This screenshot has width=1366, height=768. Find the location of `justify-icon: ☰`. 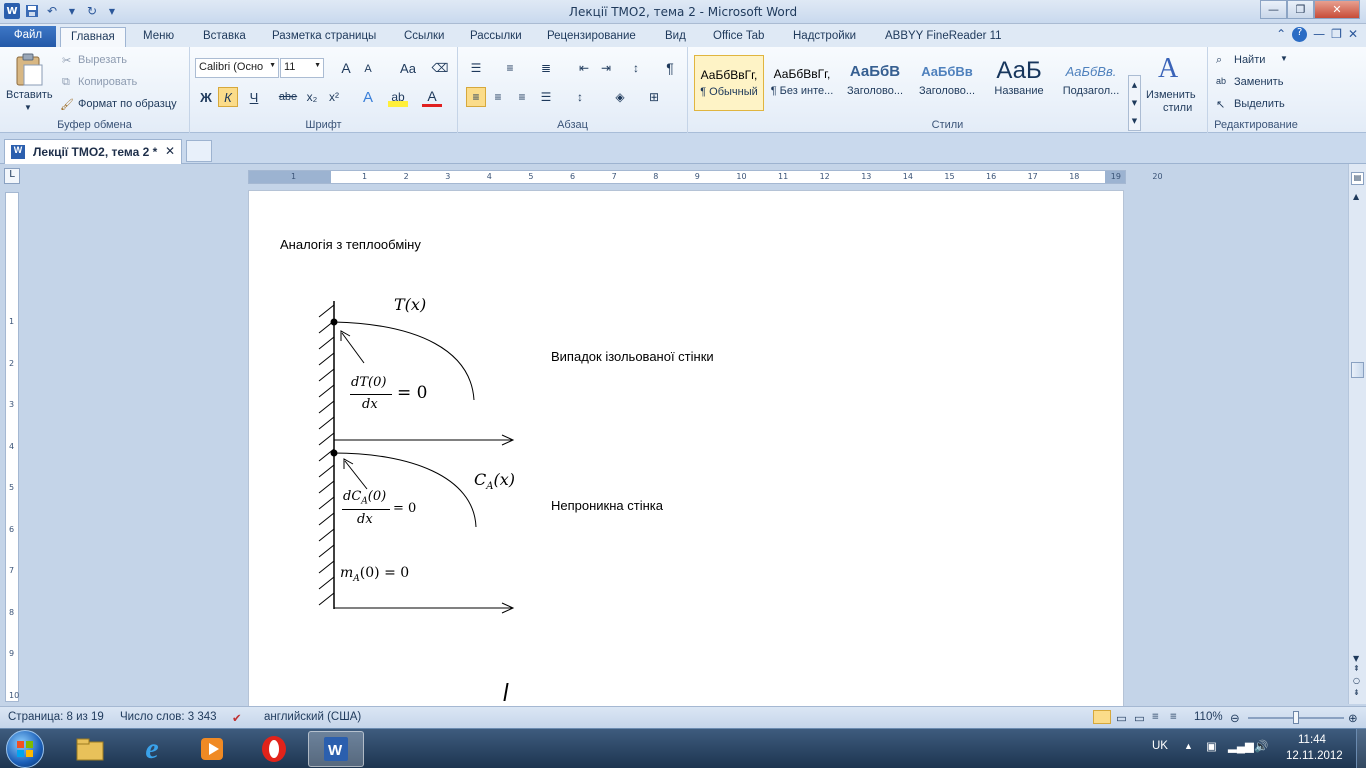

justify-icon: ☰ is located at coordinates (546, 97).